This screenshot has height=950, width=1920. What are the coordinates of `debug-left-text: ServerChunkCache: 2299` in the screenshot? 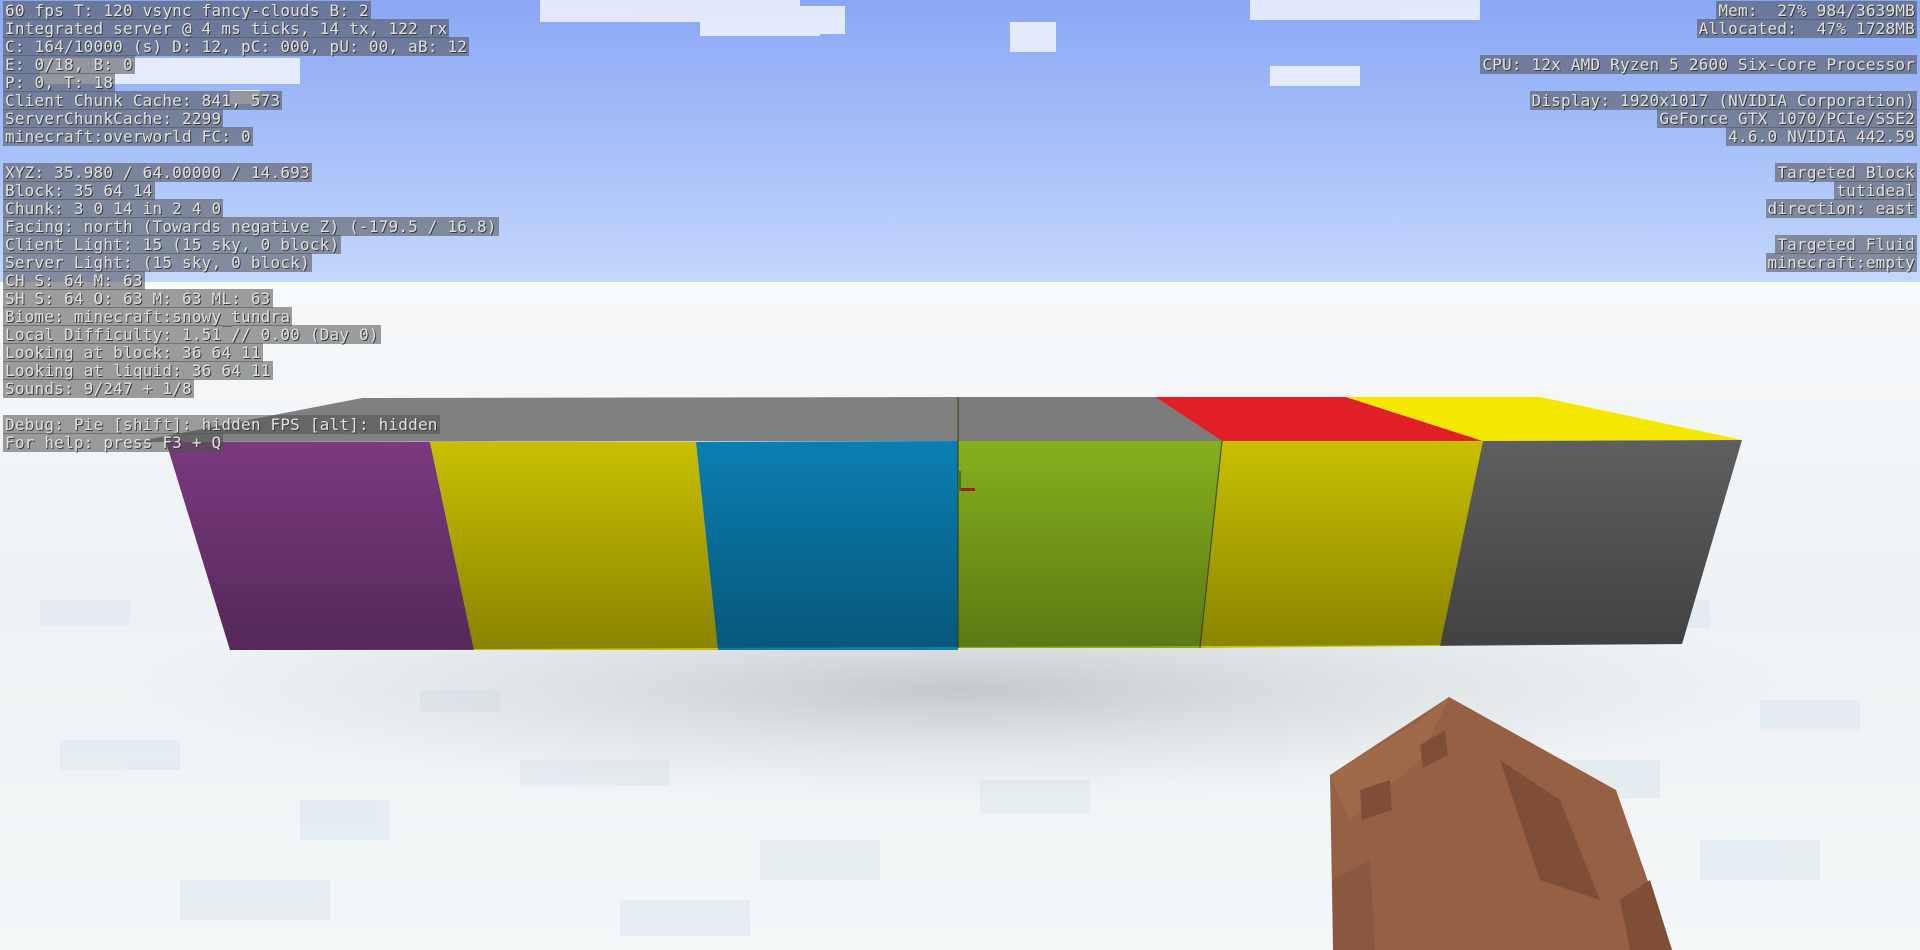 It's located at (113, 118).